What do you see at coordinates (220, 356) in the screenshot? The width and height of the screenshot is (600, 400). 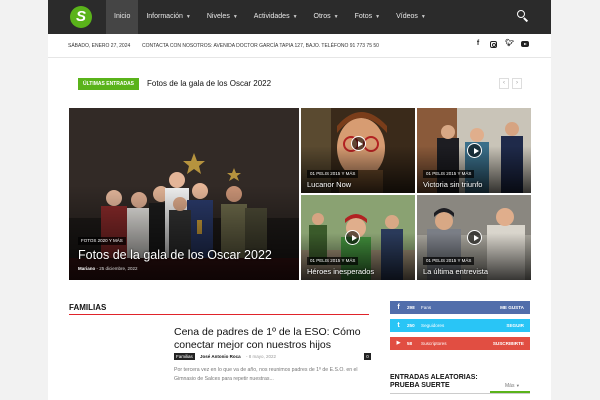 I see `article-author: José Antonio Roca` at bounding box center [220, 356].